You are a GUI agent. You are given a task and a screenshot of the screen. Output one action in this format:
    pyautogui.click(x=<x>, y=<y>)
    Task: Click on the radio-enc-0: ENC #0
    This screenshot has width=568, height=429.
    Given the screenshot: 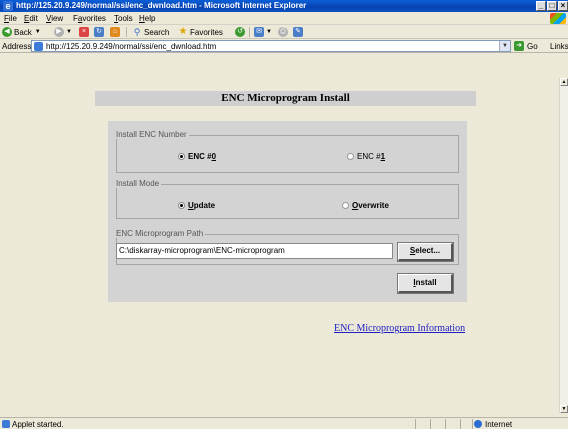 What is the action you would take?
    pyautogui.click(x=197, y=156)
    